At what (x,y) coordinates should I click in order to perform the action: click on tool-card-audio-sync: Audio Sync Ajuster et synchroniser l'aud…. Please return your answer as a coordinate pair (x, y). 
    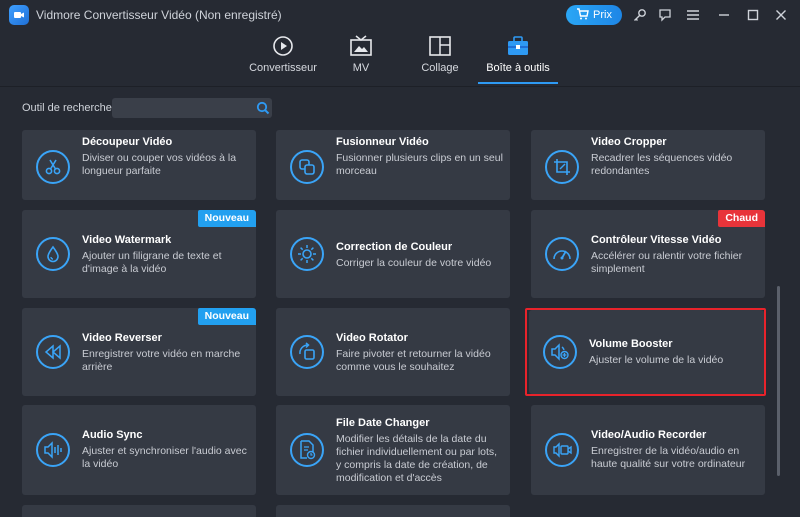
    Looking at the image, I should click on (139, 450).